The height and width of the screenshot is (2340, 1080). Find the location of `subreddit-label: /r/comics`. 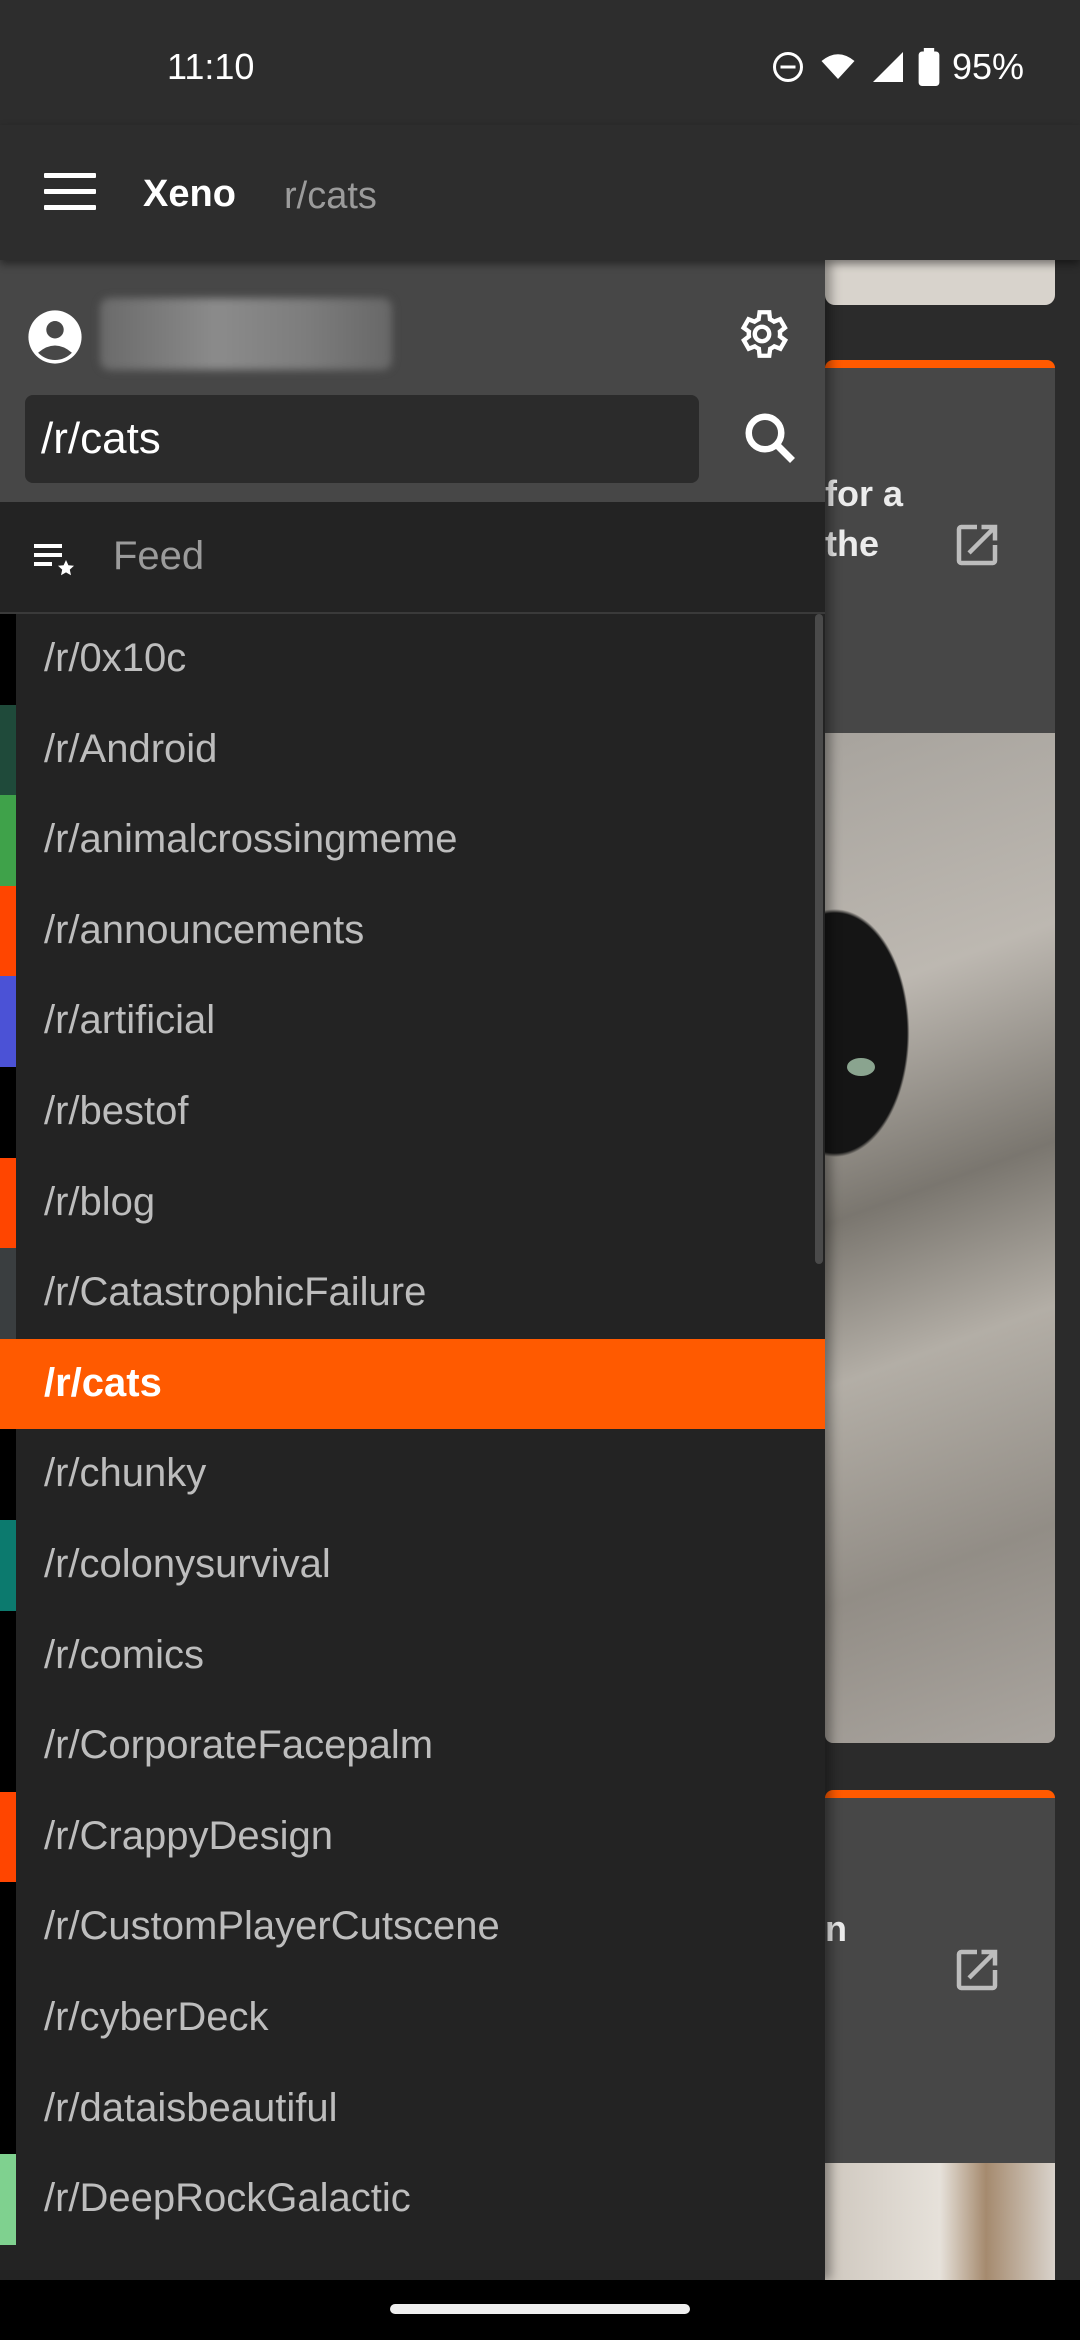

subreddit-label: /r/comics is located at coordinates (124, 1654).